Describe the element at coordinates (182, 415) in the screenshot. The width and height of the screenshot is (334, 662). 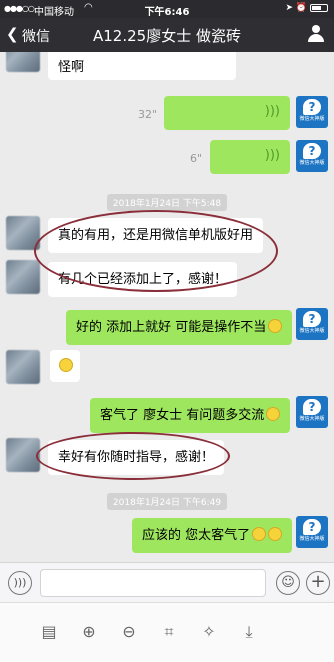
I see `message-text: 客气了 廖女士 有问题多交流` at that location.